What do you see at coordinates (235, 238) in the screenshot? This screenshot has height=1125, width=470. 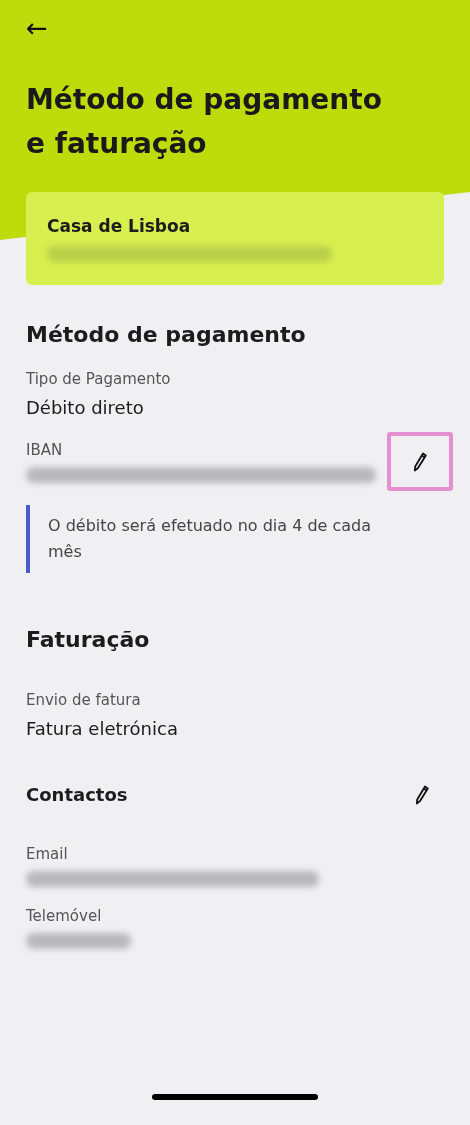 I see `account-card: Casa de Lisboa` at bounding box center [235, 238].